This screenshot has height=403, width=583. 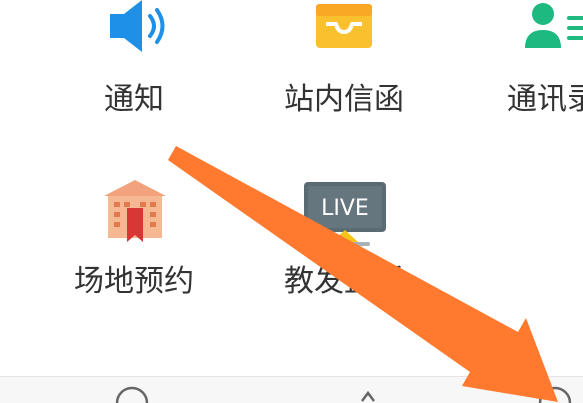 I want to click on live-screen-icon: LIVE, so click(x=345, y=214).